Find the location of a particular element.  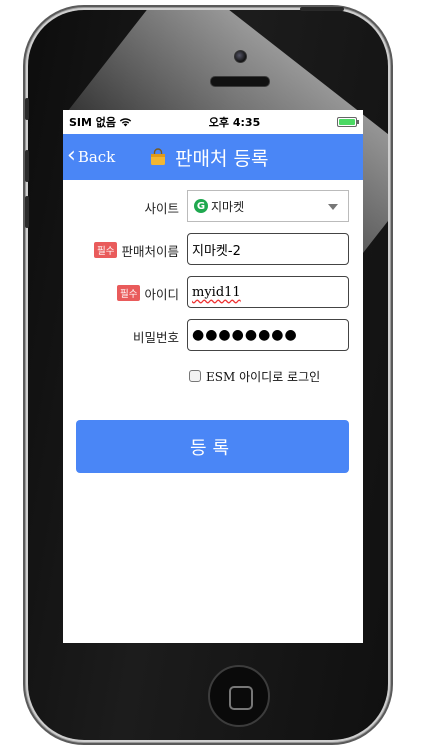

chevron-left-icon: ‹ is located at coordinates (71, 155).